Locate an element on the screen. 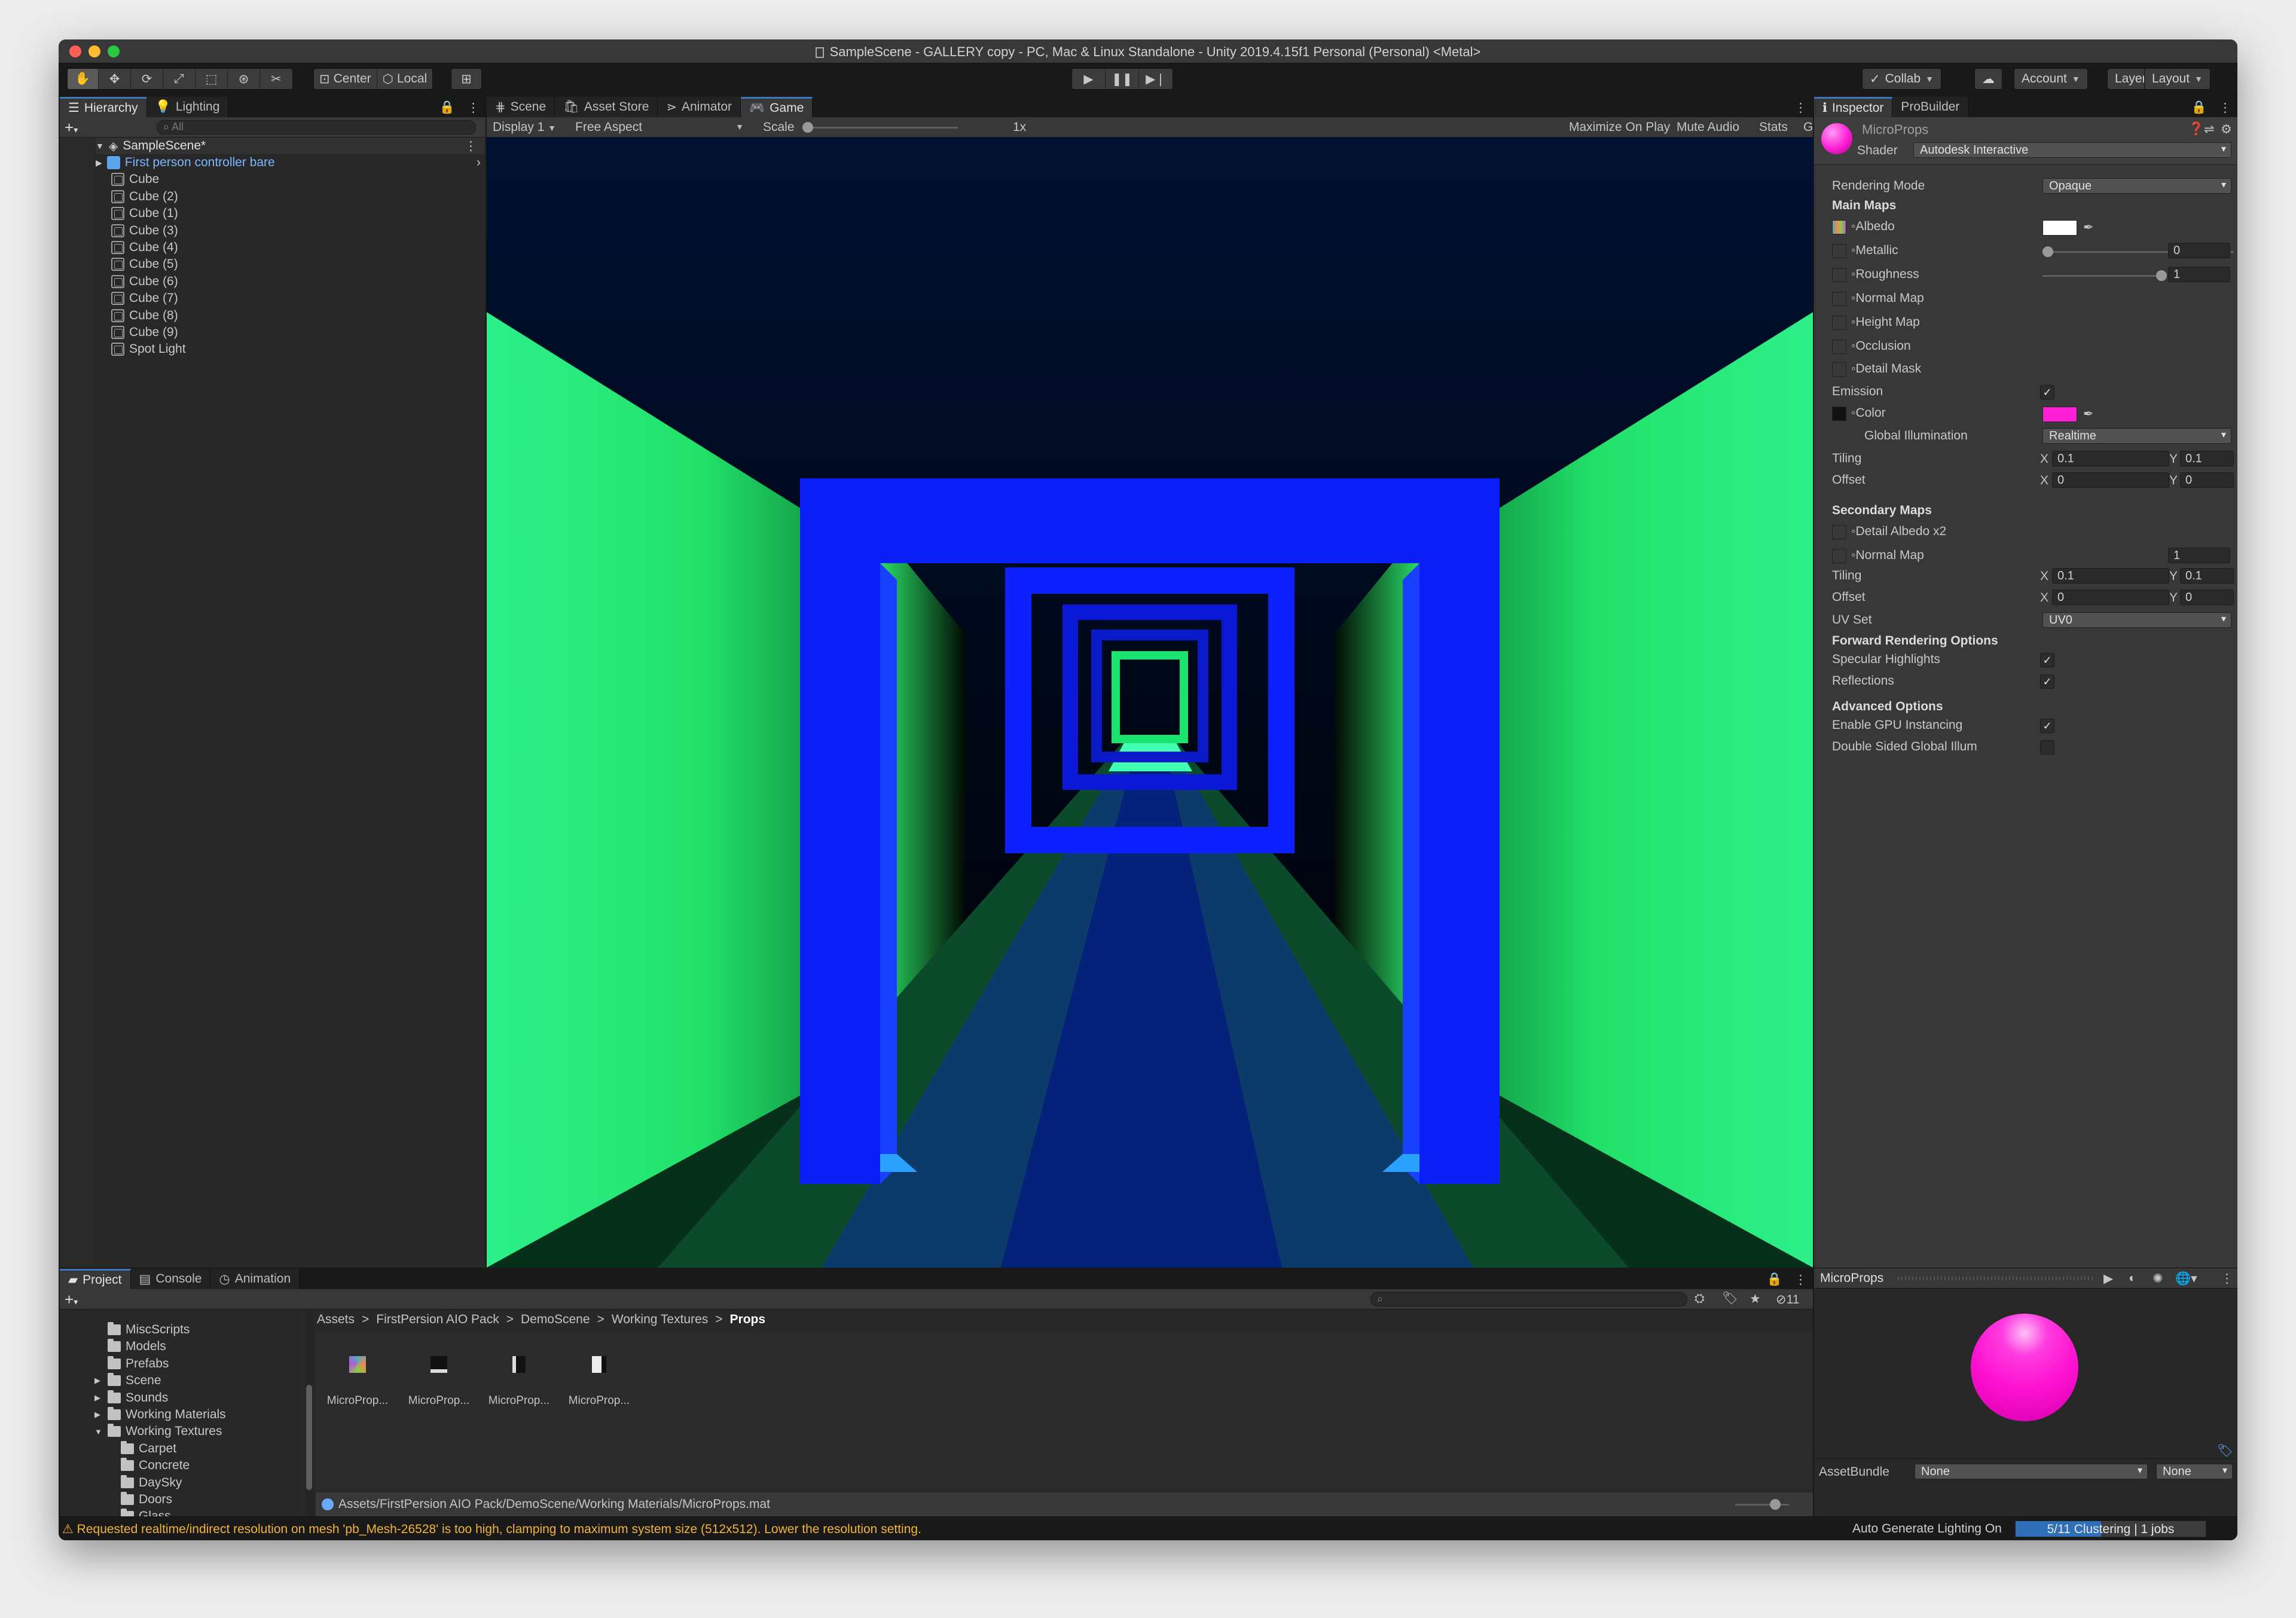  secondary-tiling-x-field: 0.1 is located at coordinates (2110, 576).